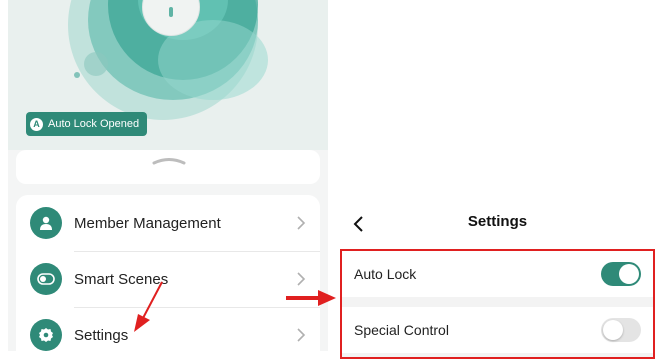 This screenshot has width=657, height=359. What do you see at coordinates (385, 274) in the screenshot?
I see `setting-label: Auto Lock` at bounding box center [385, 274].